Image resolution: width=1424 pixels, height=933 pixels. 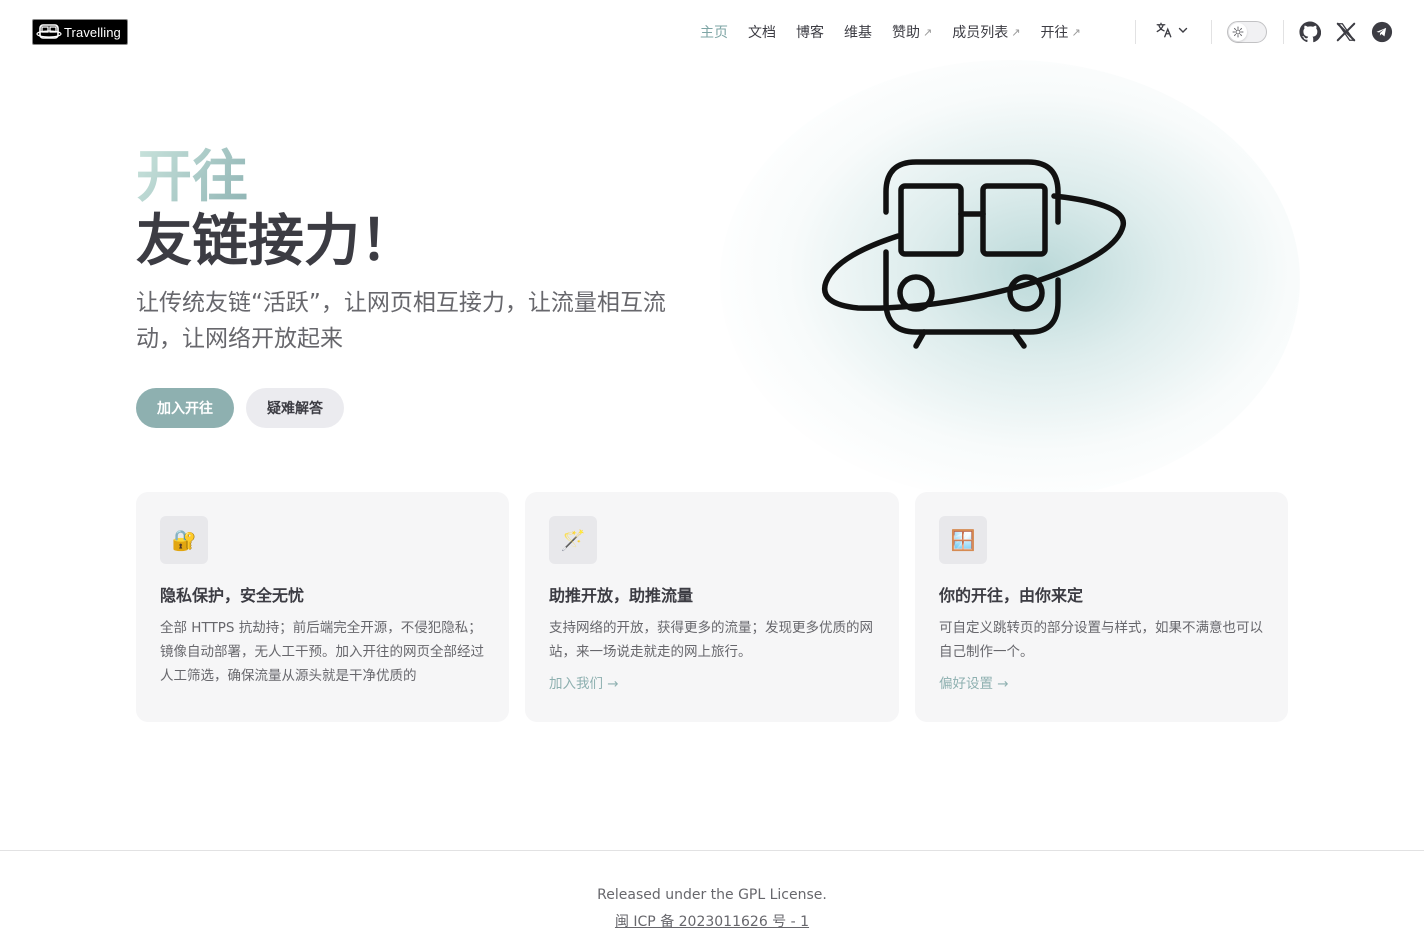 What do you see at coordinates (573, 540) in the screenshot?
I see `magic-wand-icon: 🪄` at bounding box center [573, 540].